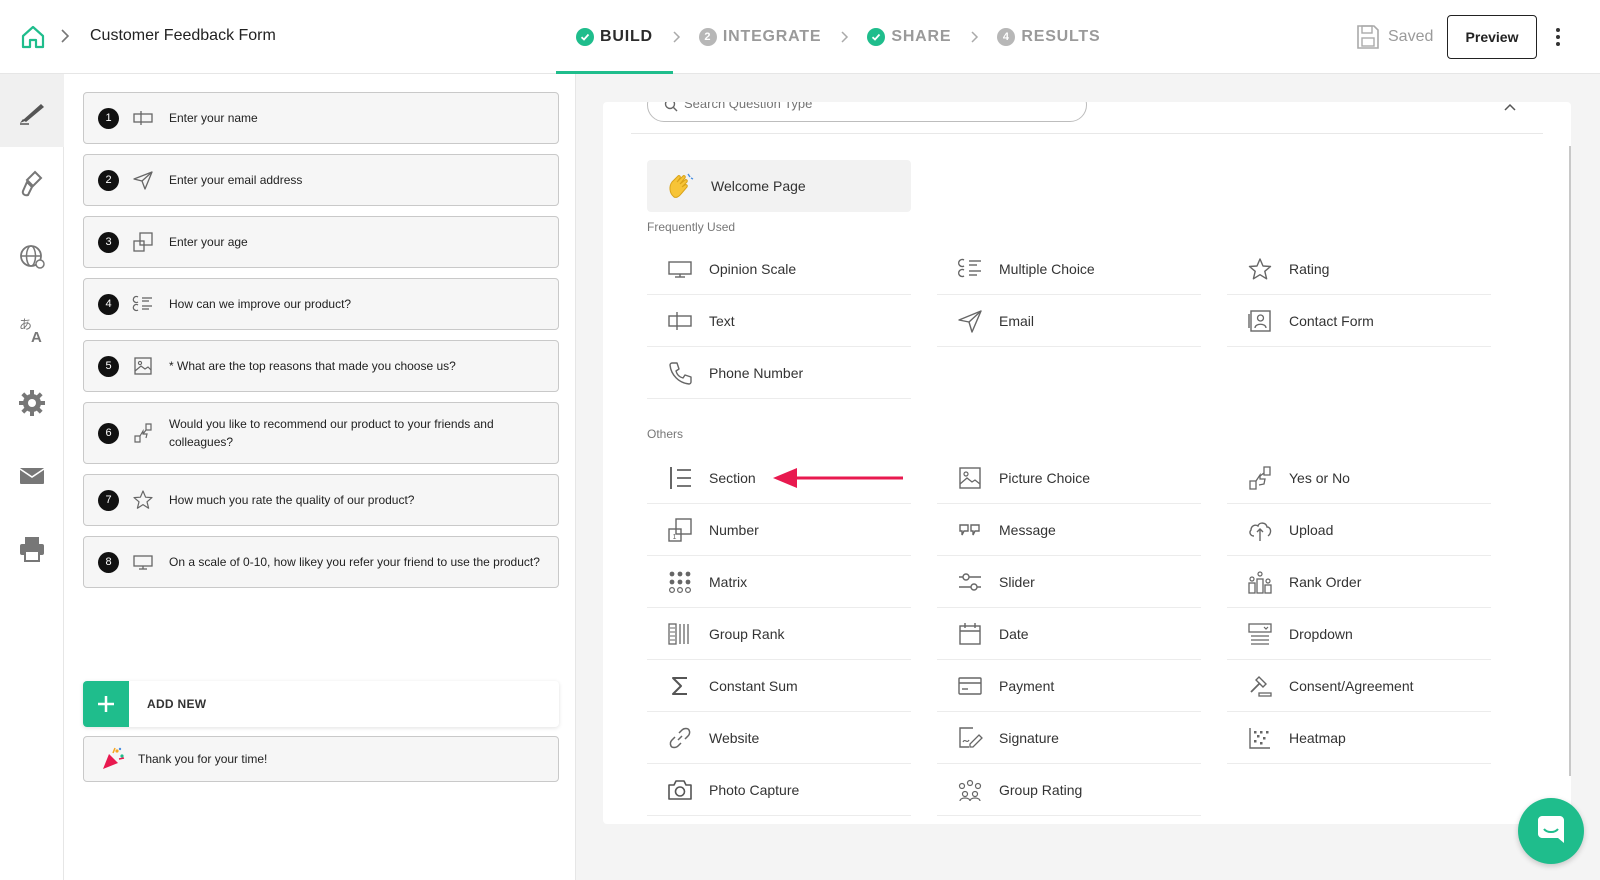  I want to click on type-group-rating: Group Rating, so click(1069, 790).